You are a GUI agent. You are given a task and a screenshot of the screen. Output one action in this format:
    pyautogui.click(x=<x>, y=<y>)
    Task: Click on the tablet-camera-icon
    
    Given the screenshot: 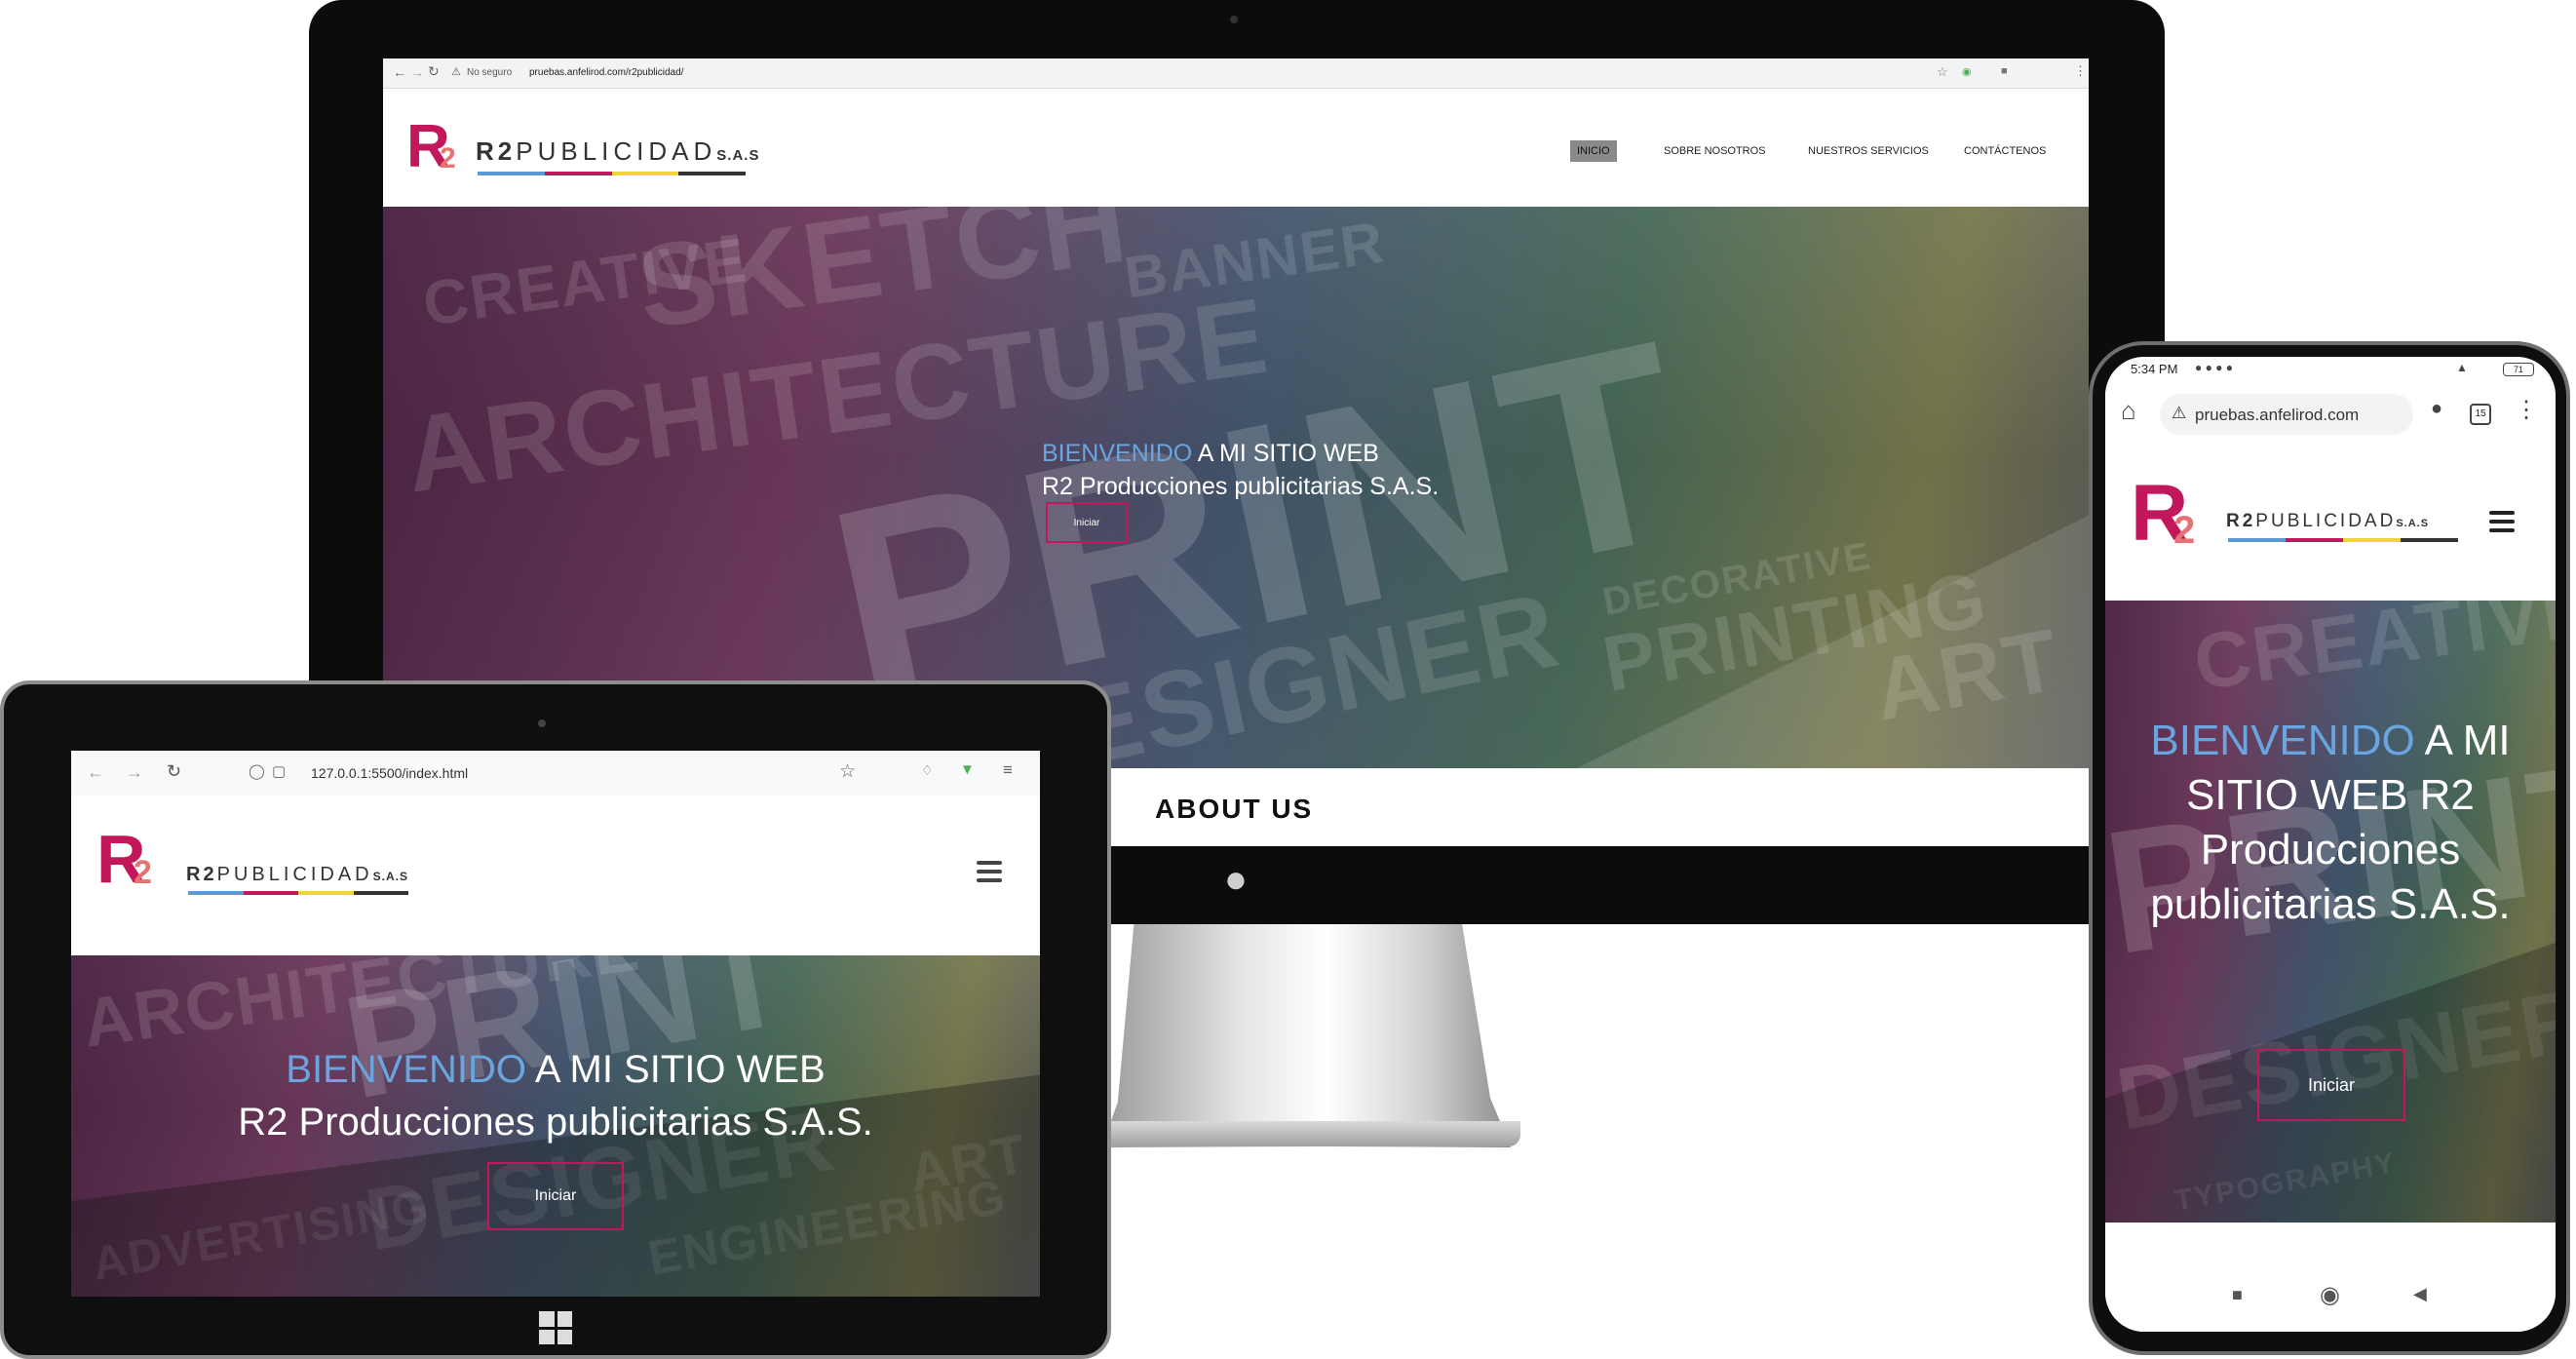 What is the action you would take?
    pyautogui.click(x=542, y=723)
    